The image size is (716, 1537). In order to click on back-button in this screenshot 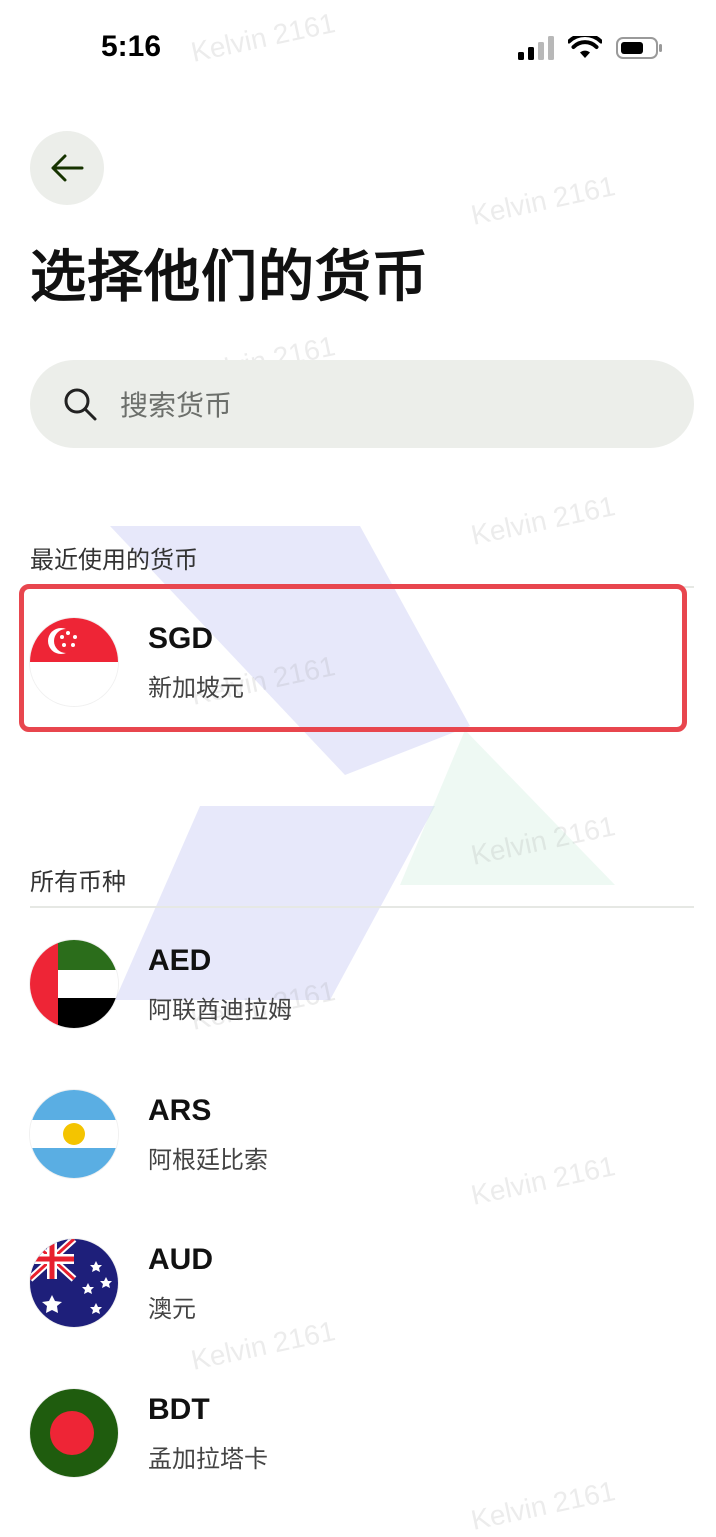, I will do `click(67, 168)`.